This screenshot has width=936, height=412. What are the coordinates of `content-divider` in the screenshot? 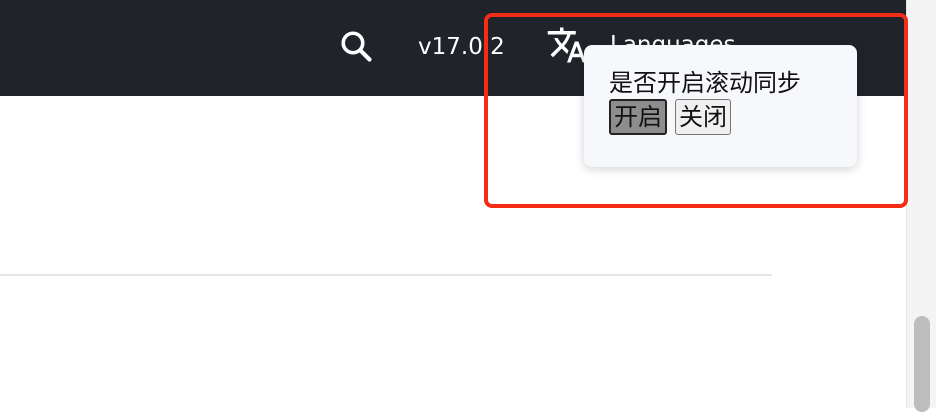 It's located at (386, 275).